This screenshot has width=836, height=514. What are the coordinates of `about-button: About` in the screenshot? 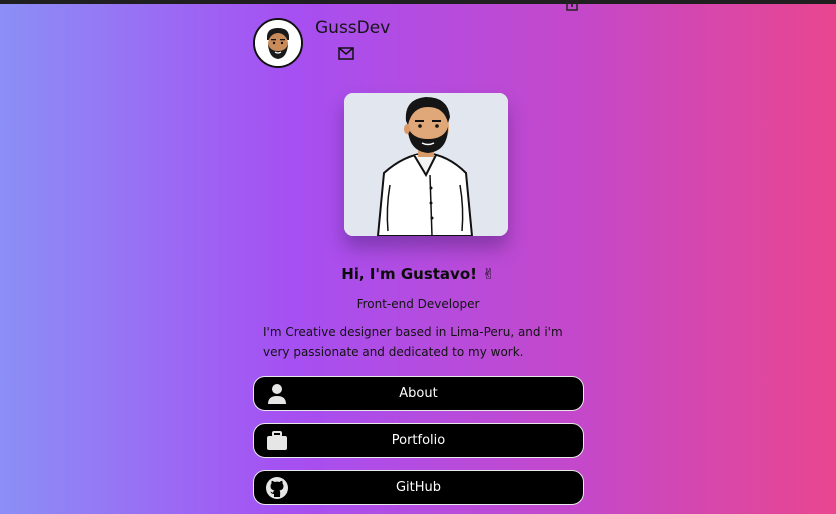 It's located at (418, 393).